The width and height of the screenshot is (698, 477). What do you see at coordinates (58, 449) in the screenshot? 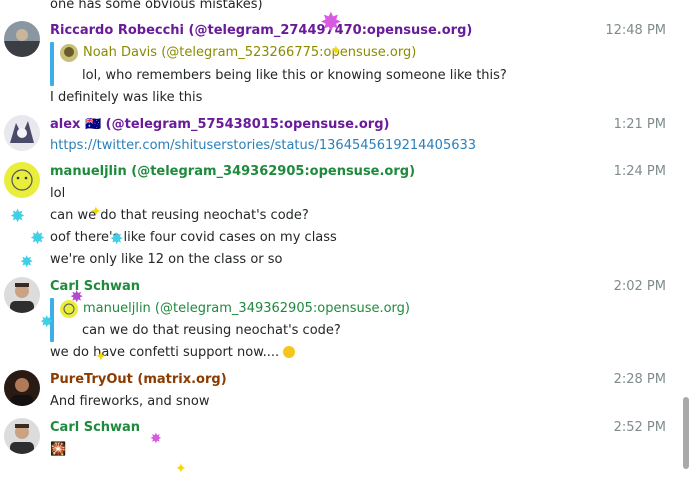
I see `sparkler-icon: 🎇` at bounding box center [58, 449].